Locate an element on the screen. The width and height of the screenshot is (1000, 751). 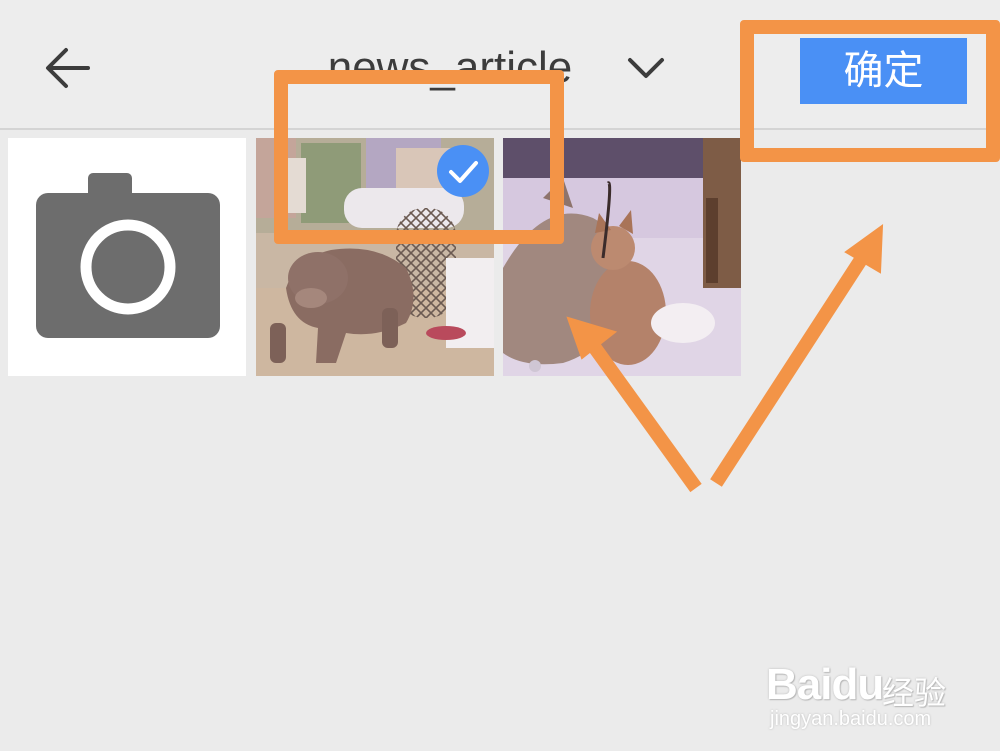
confirm-button: 确定 is located at coordinates (883, 71).